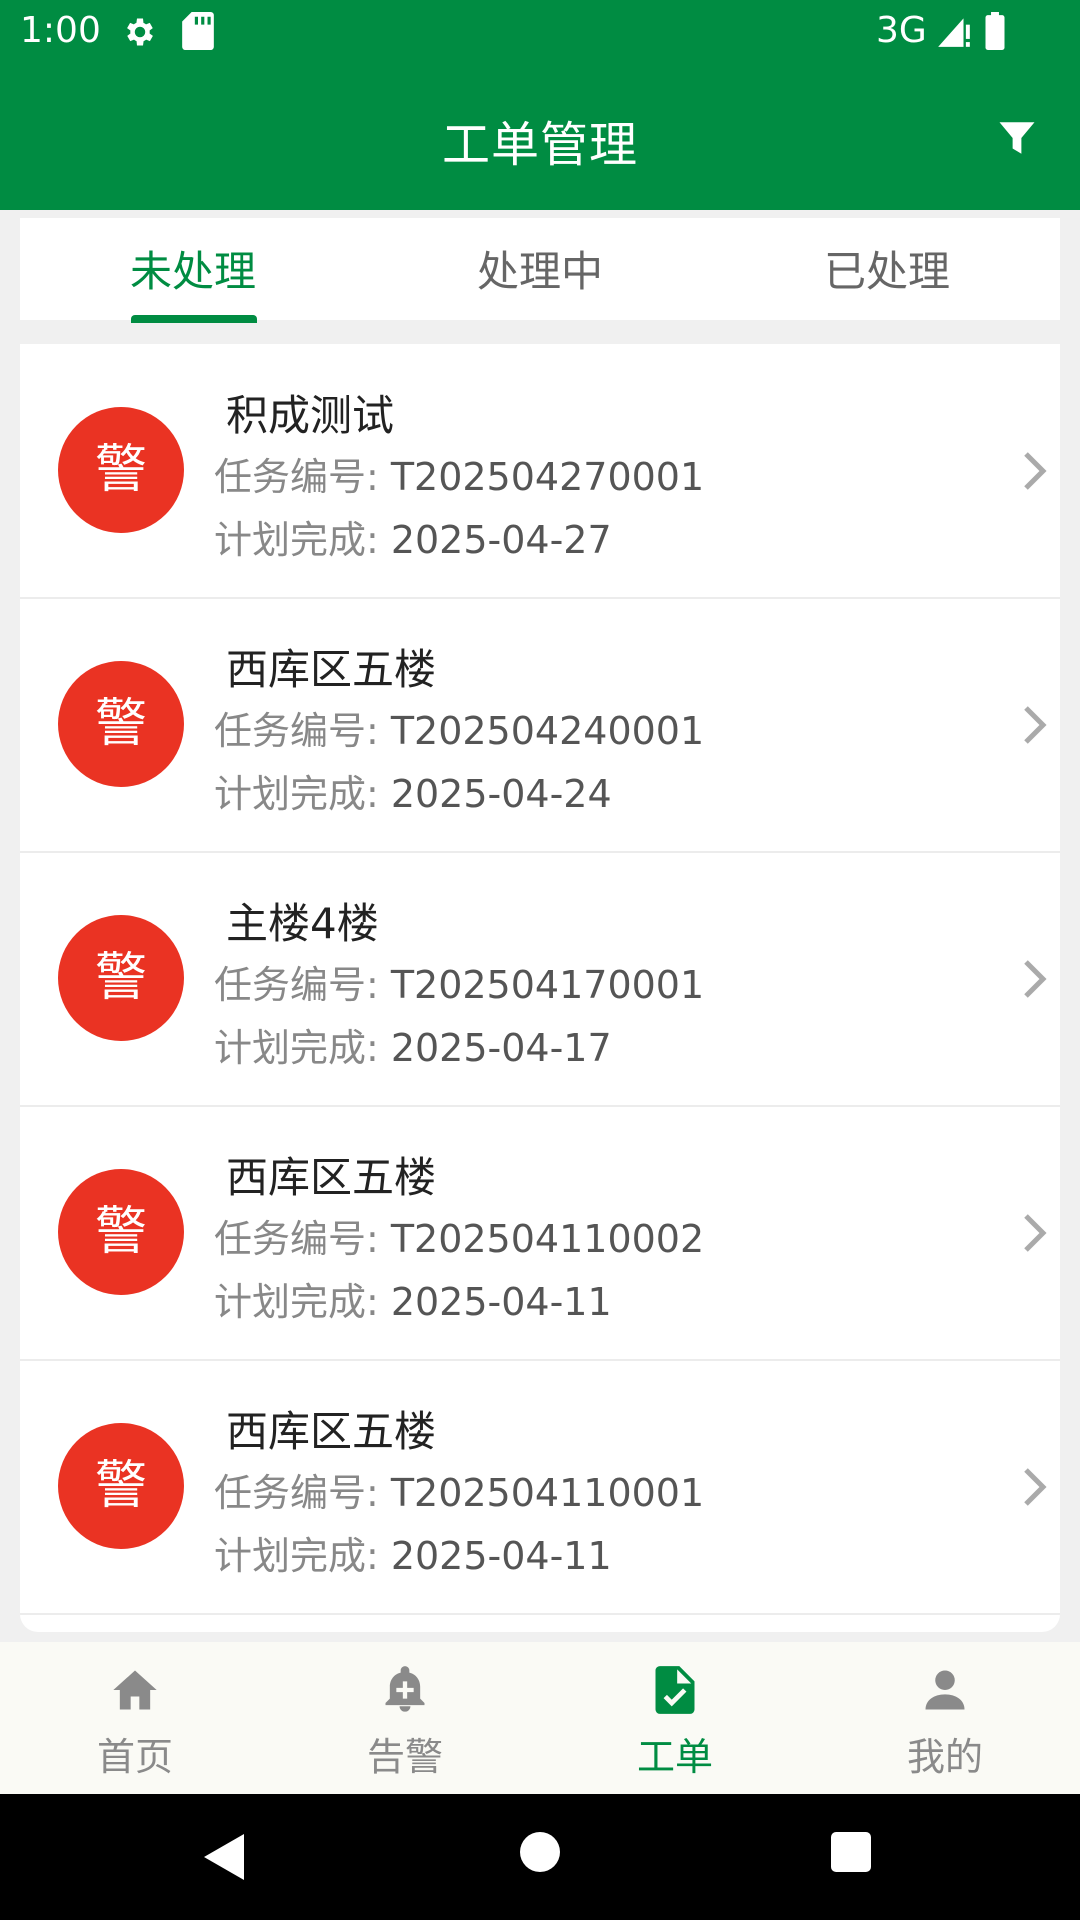 The width and height of the screenshot is (1080, 1920). Describe the element at coordinates (945, 1690) in the screenshot. I see `profile-icon` at that location.